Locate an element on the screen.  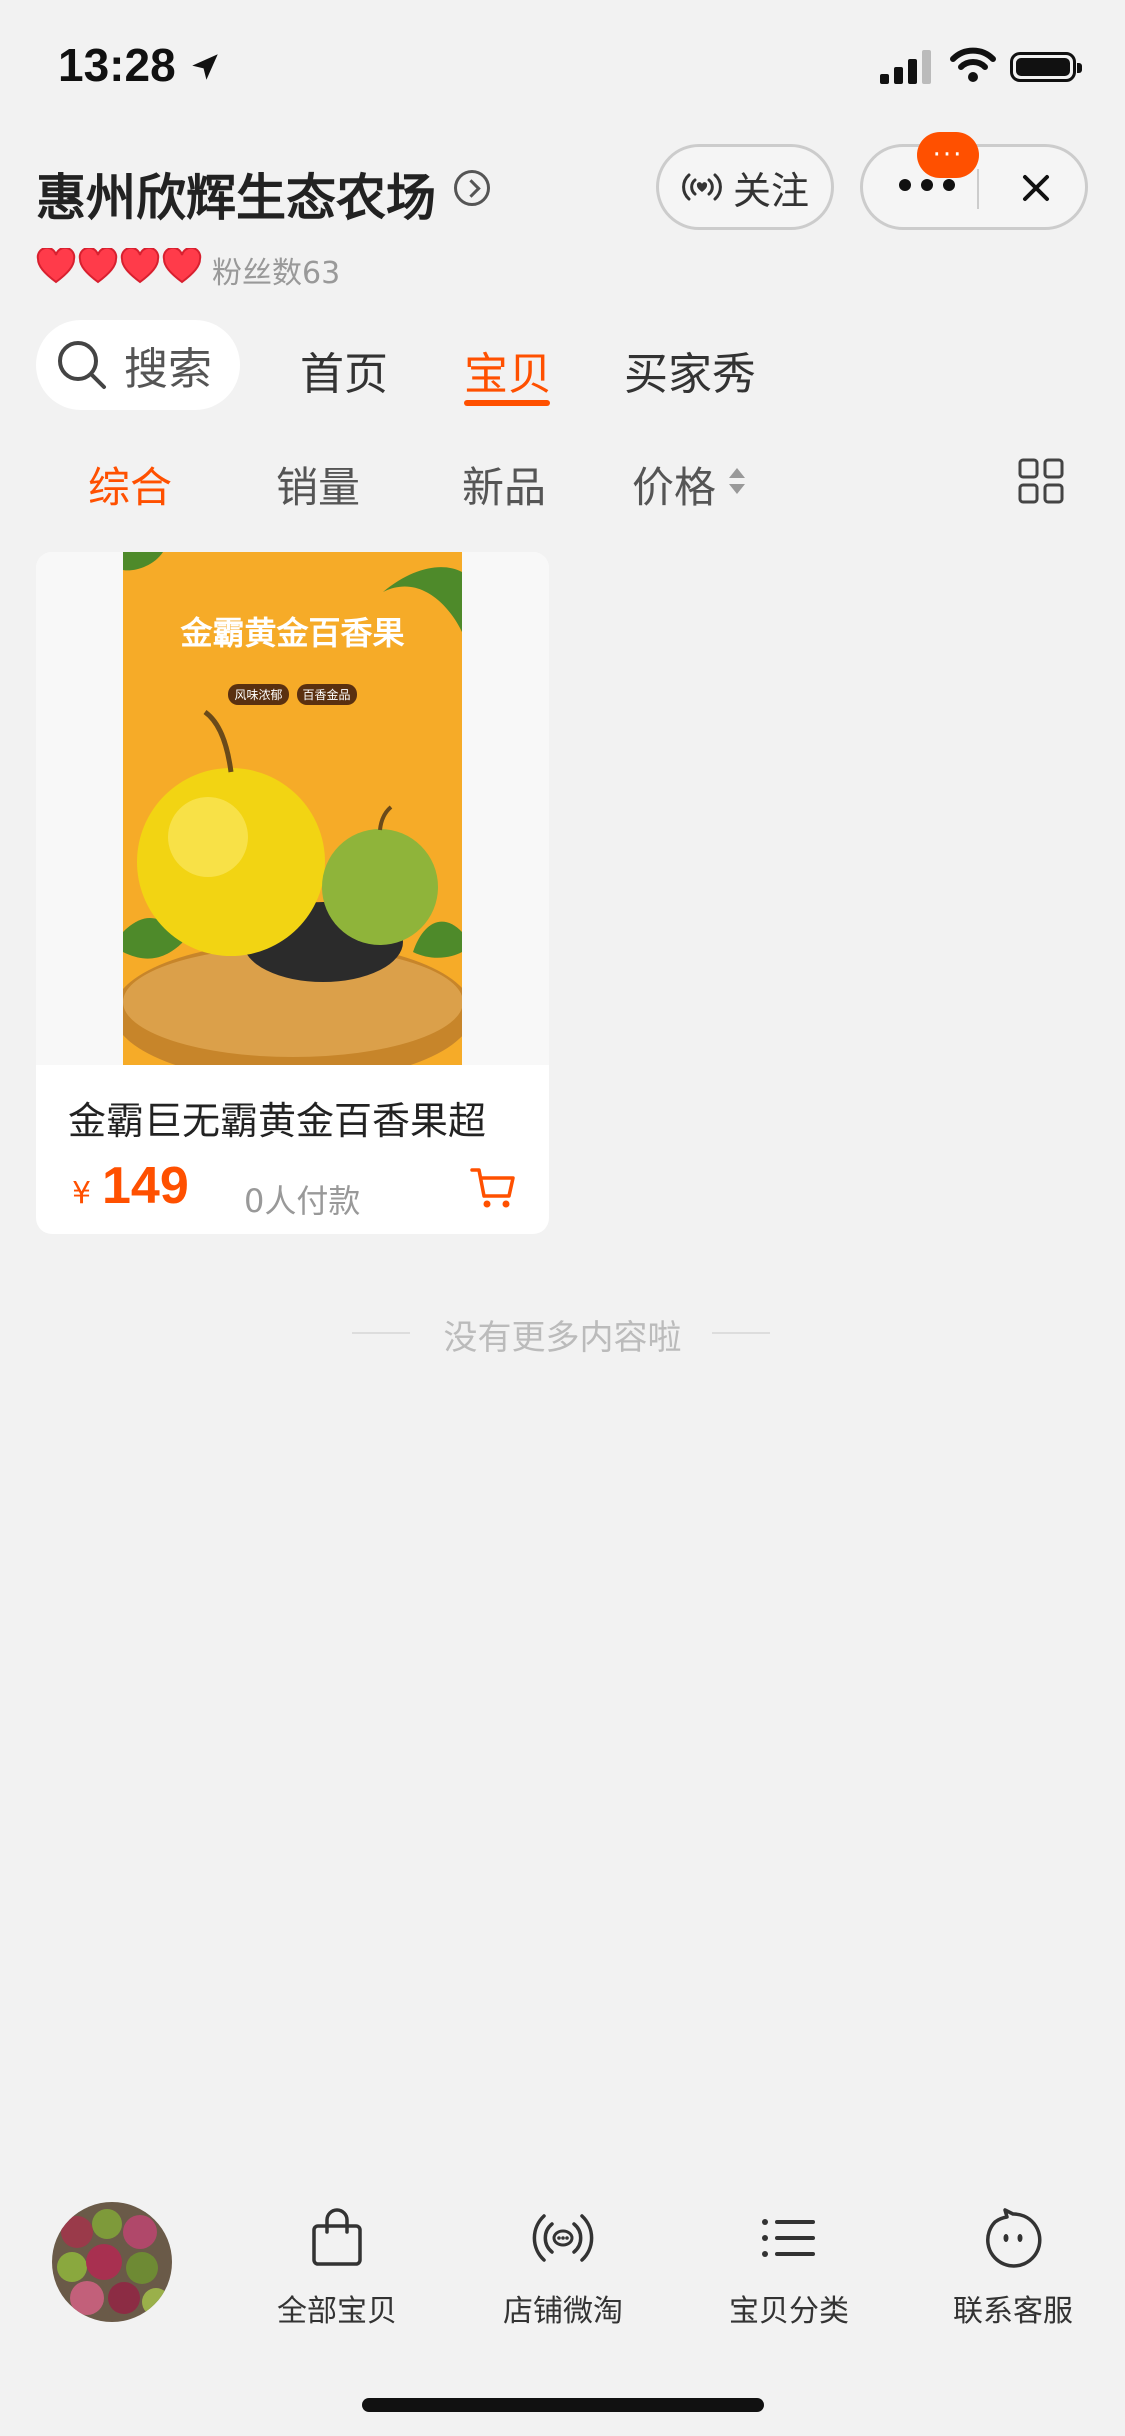
list-end-text: 没有更多内容啦 is located at coordinates (562, 1338).